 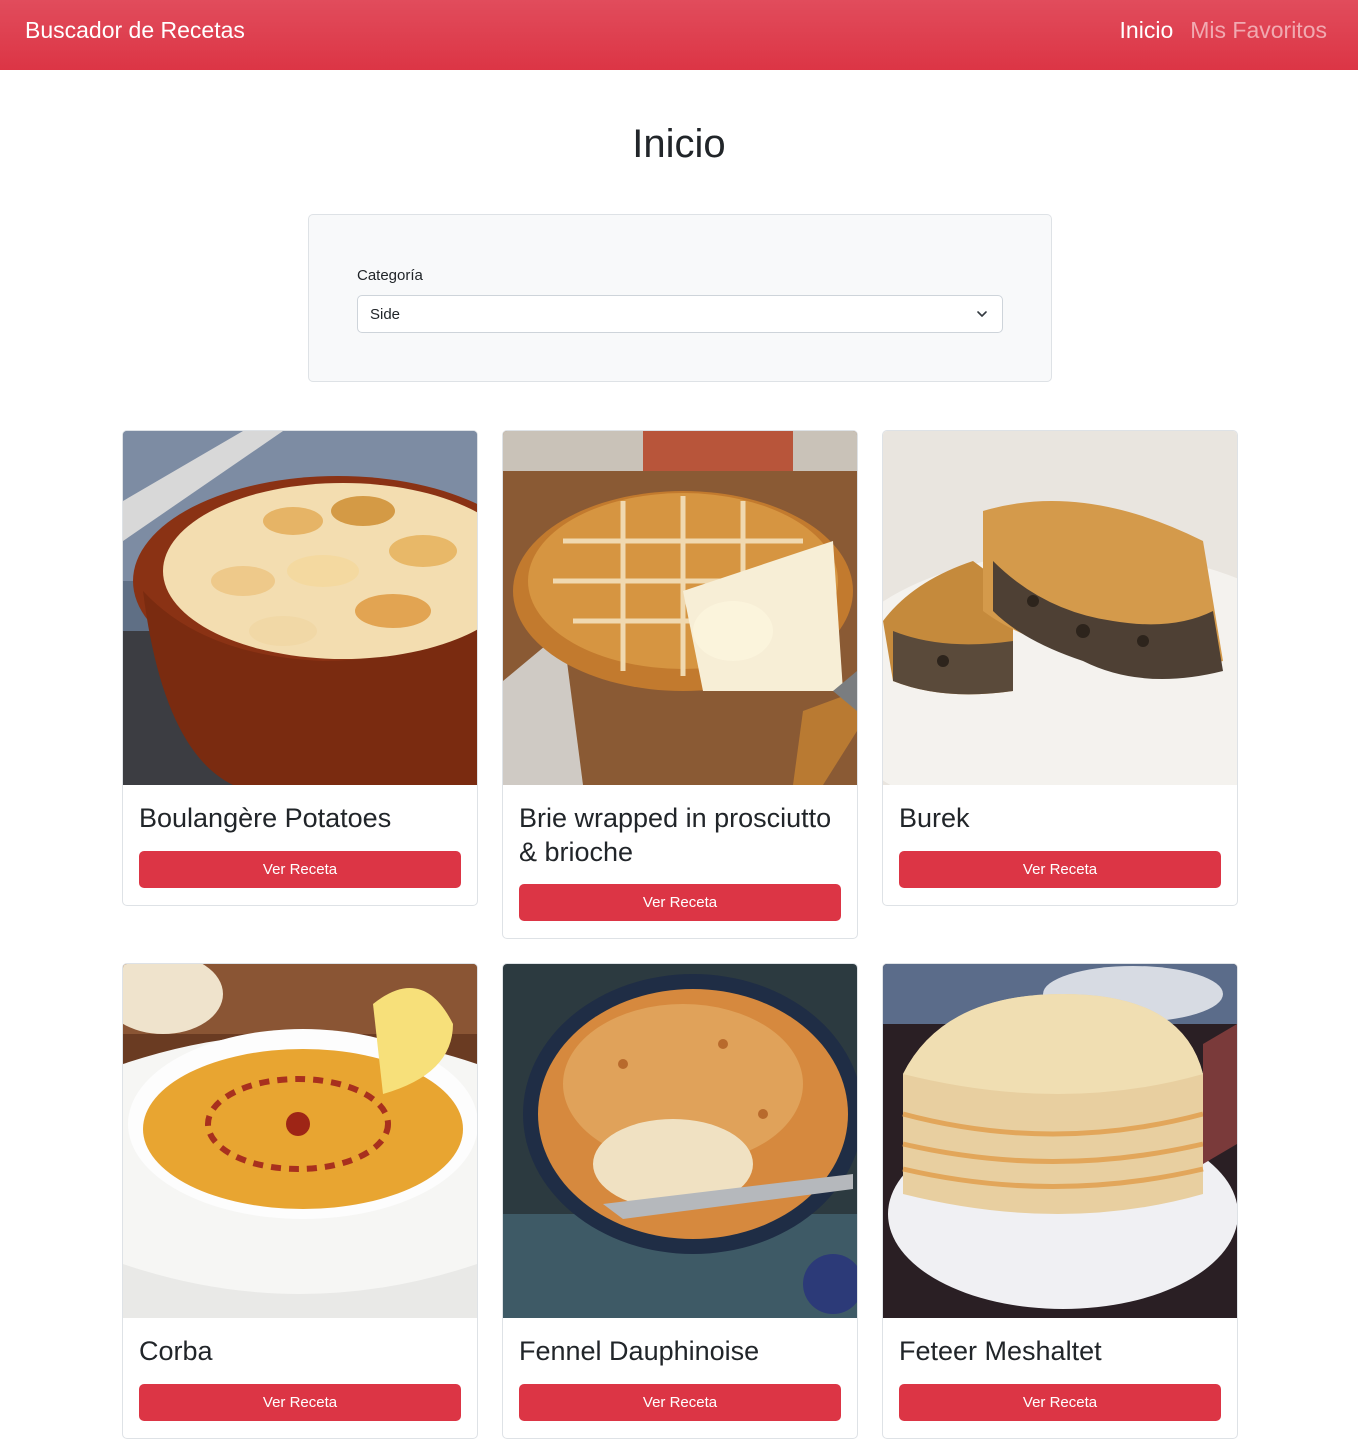 What do you see at coordinates (135, 30) in the screenshot?
I see `brand-link: Buscador de Recetas` at bounding box center [135, 30].